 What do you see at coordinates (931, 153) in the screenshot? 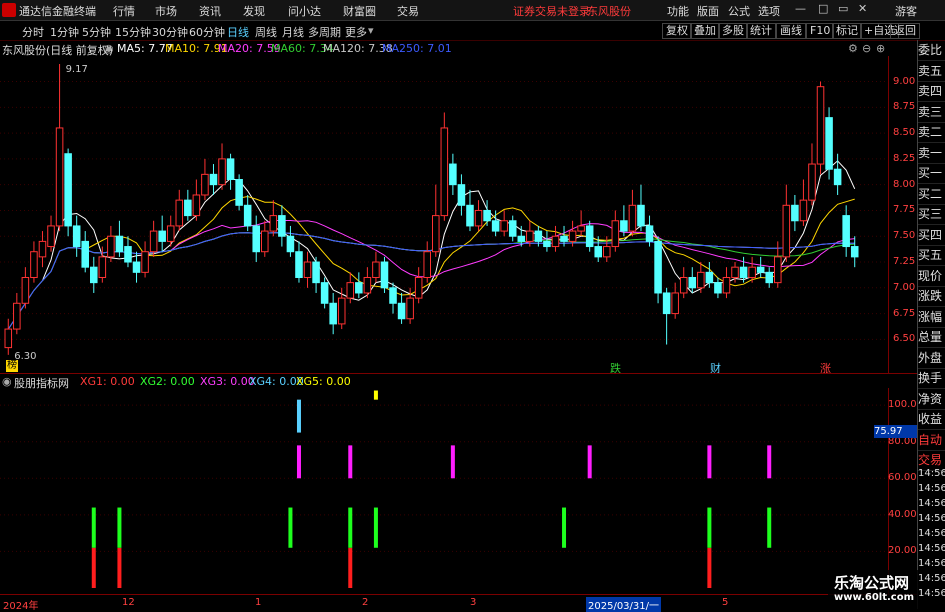
I see `side-panel-item: 卖一` at bounding box center [931, 153].